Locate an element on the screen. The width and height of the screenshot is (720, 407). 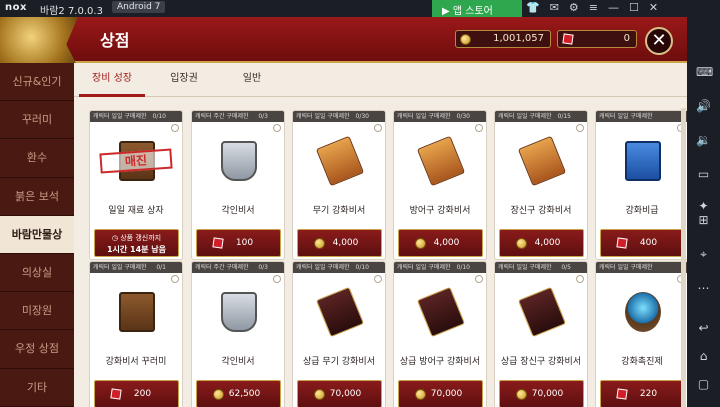
item-card: 캐릭터 일일 구매제한 0/30 무기 강화비서 4,000 is located at coordinates (339, 185).